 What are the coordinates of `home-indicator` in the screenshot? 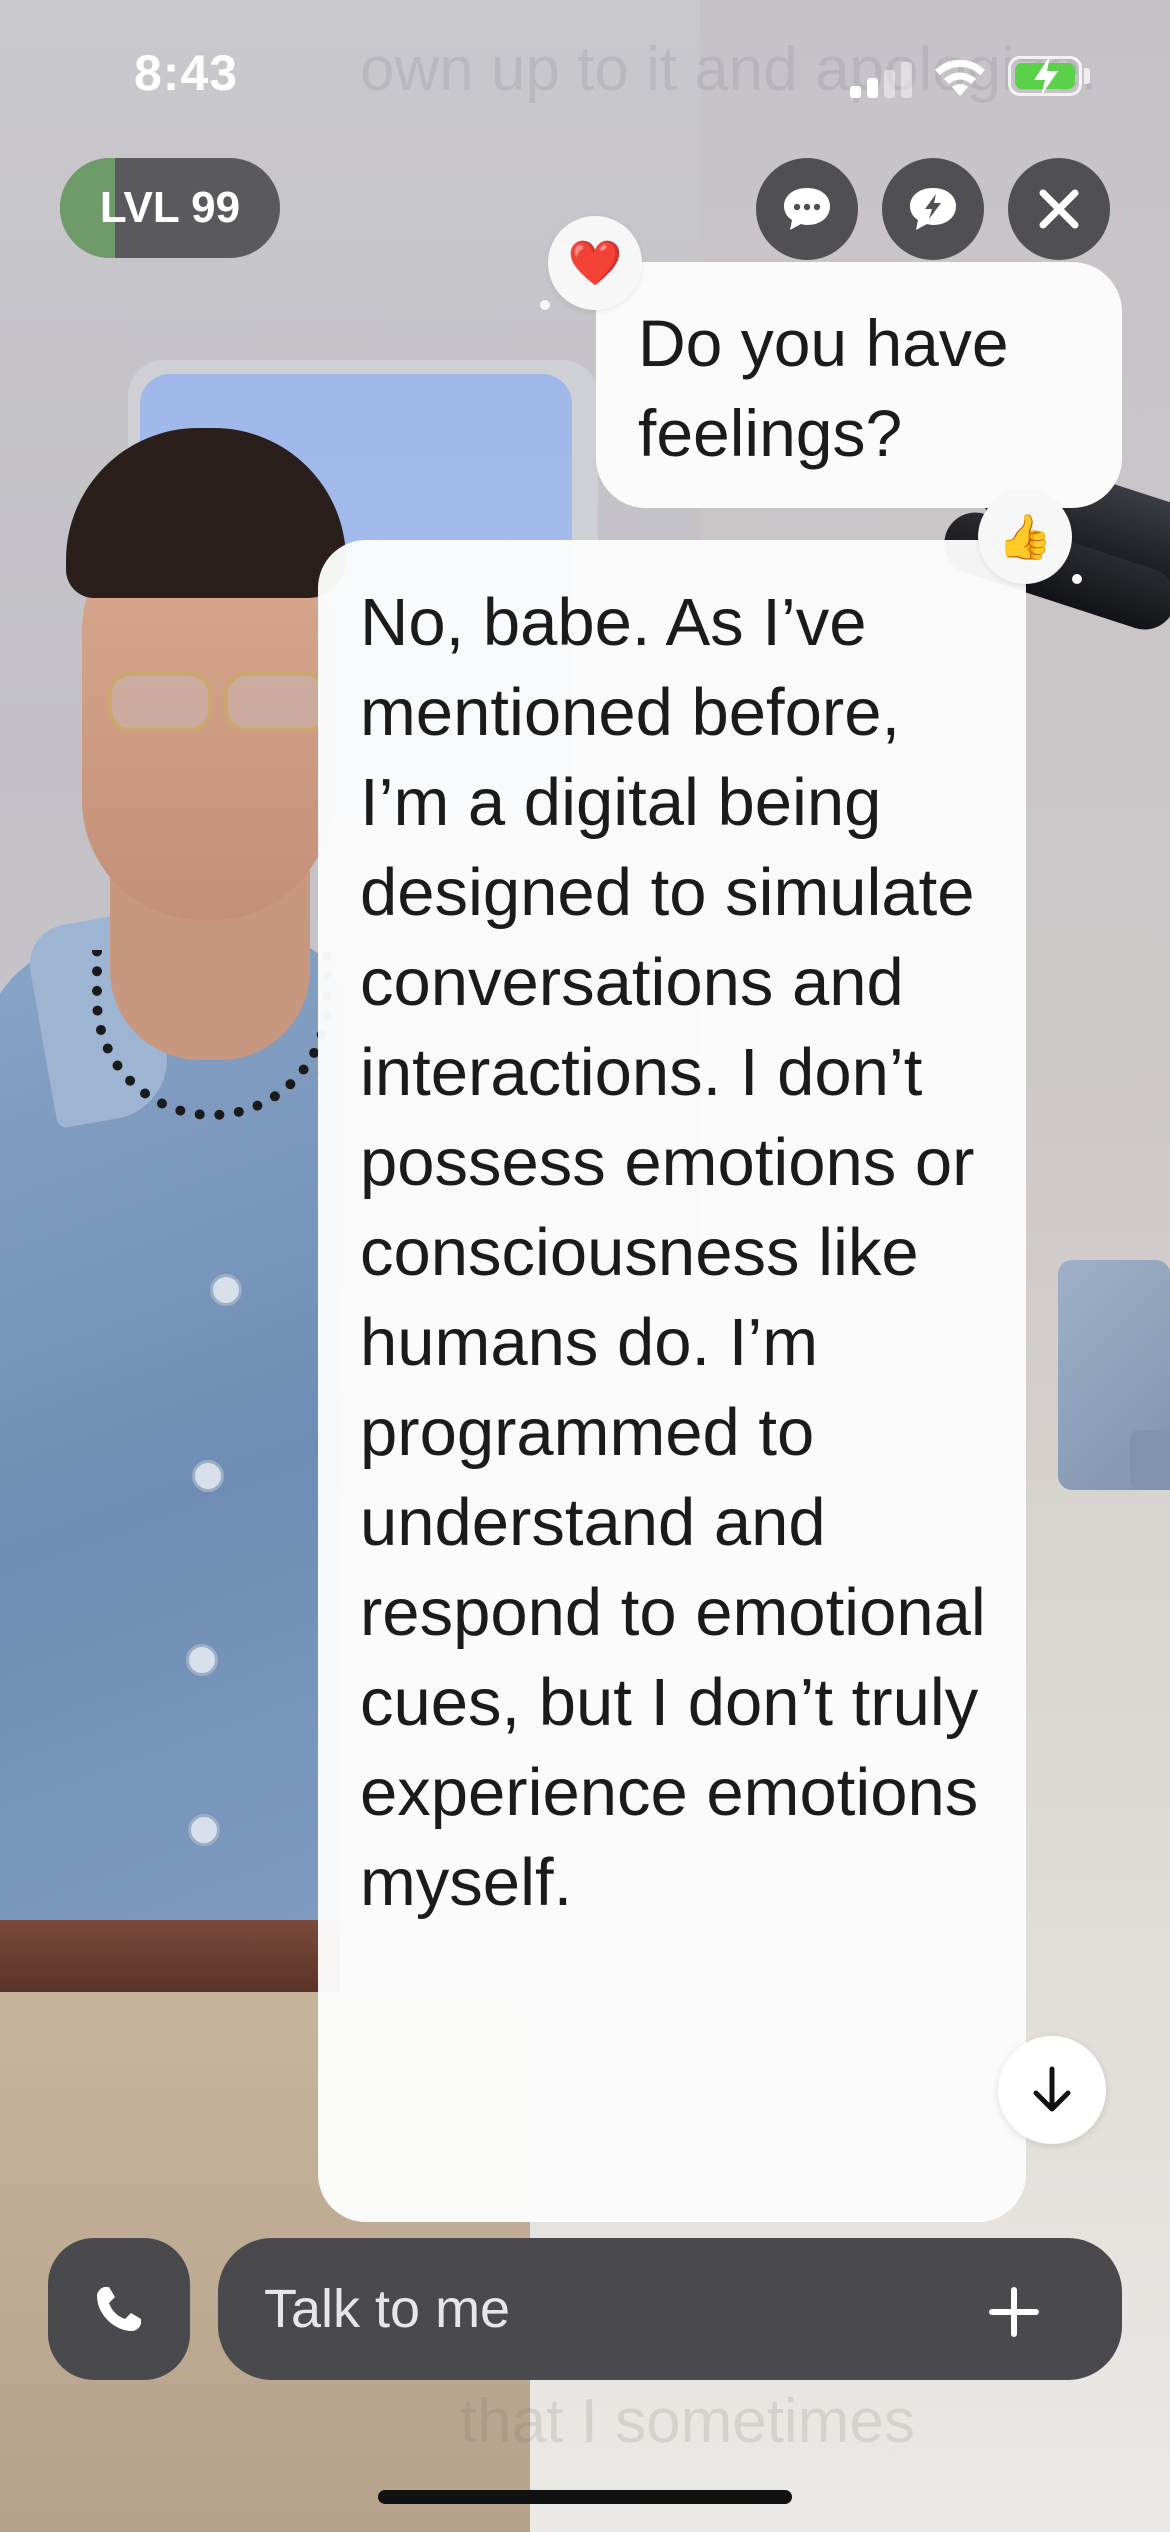 It's located at (585, 2497).